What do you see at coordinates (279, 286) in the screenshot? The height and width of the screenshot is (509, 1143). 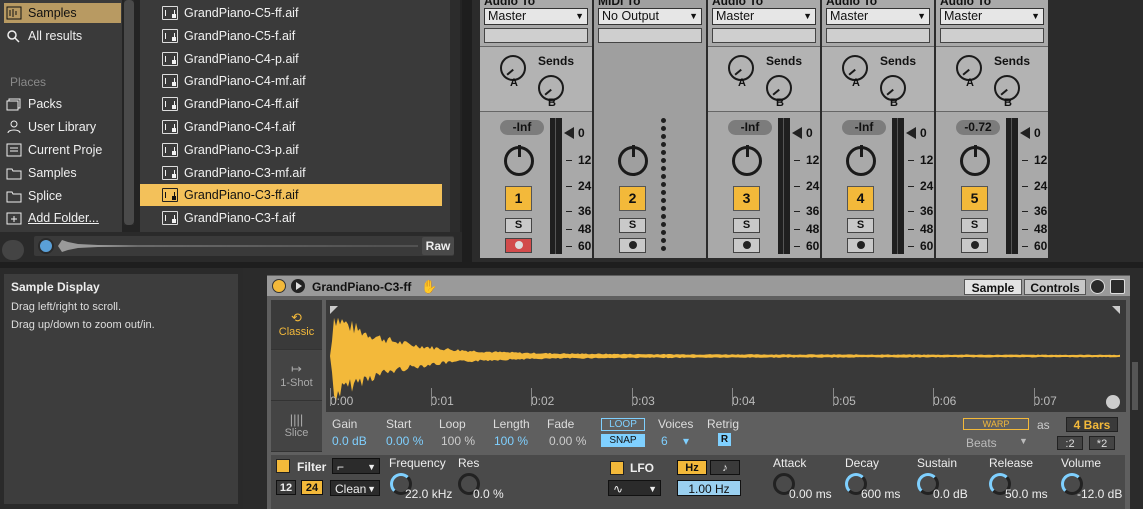 I see `device-on-off-button` at bounding box center [279, 286].